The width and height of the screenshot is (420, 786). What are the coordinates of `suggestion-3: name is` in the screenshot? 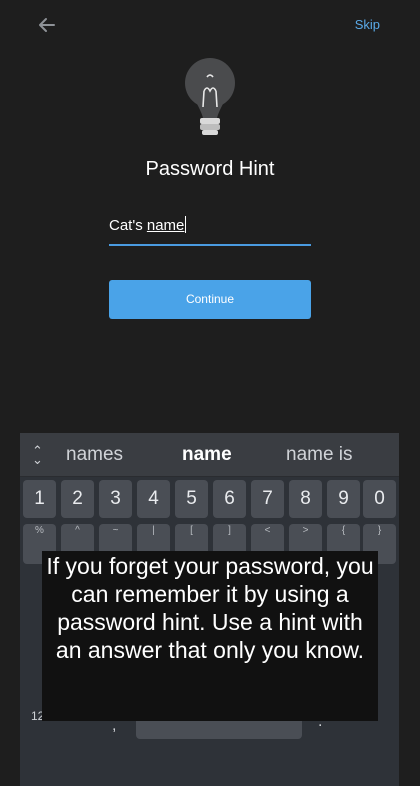 It's located at (319, 455).